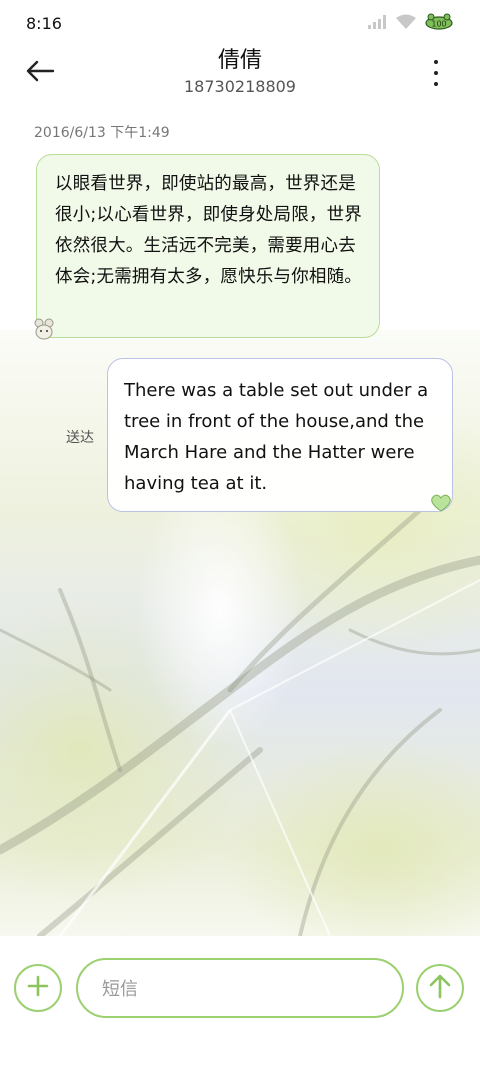  What do you see at coordinates (441, 503) in the screenshot?
I see `heart-sticker-icon` at bounding box center [441, 503].